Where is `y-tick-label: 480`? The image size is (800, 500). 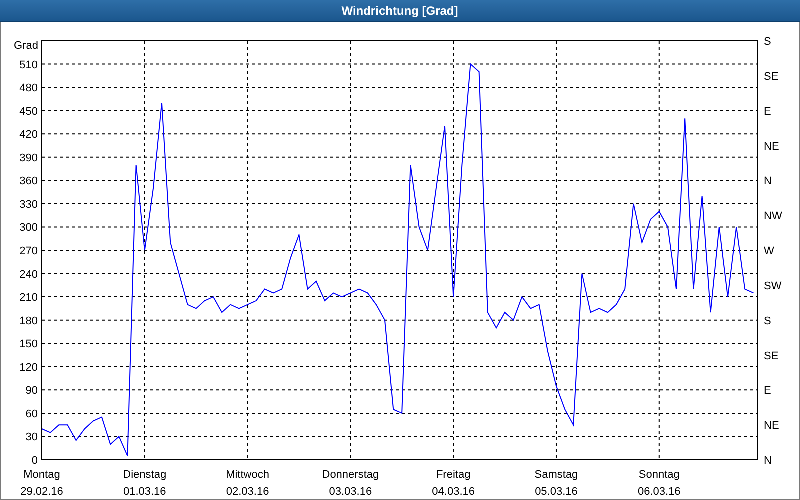
y-tick-label: 480 is located at coordinates (29, 88).